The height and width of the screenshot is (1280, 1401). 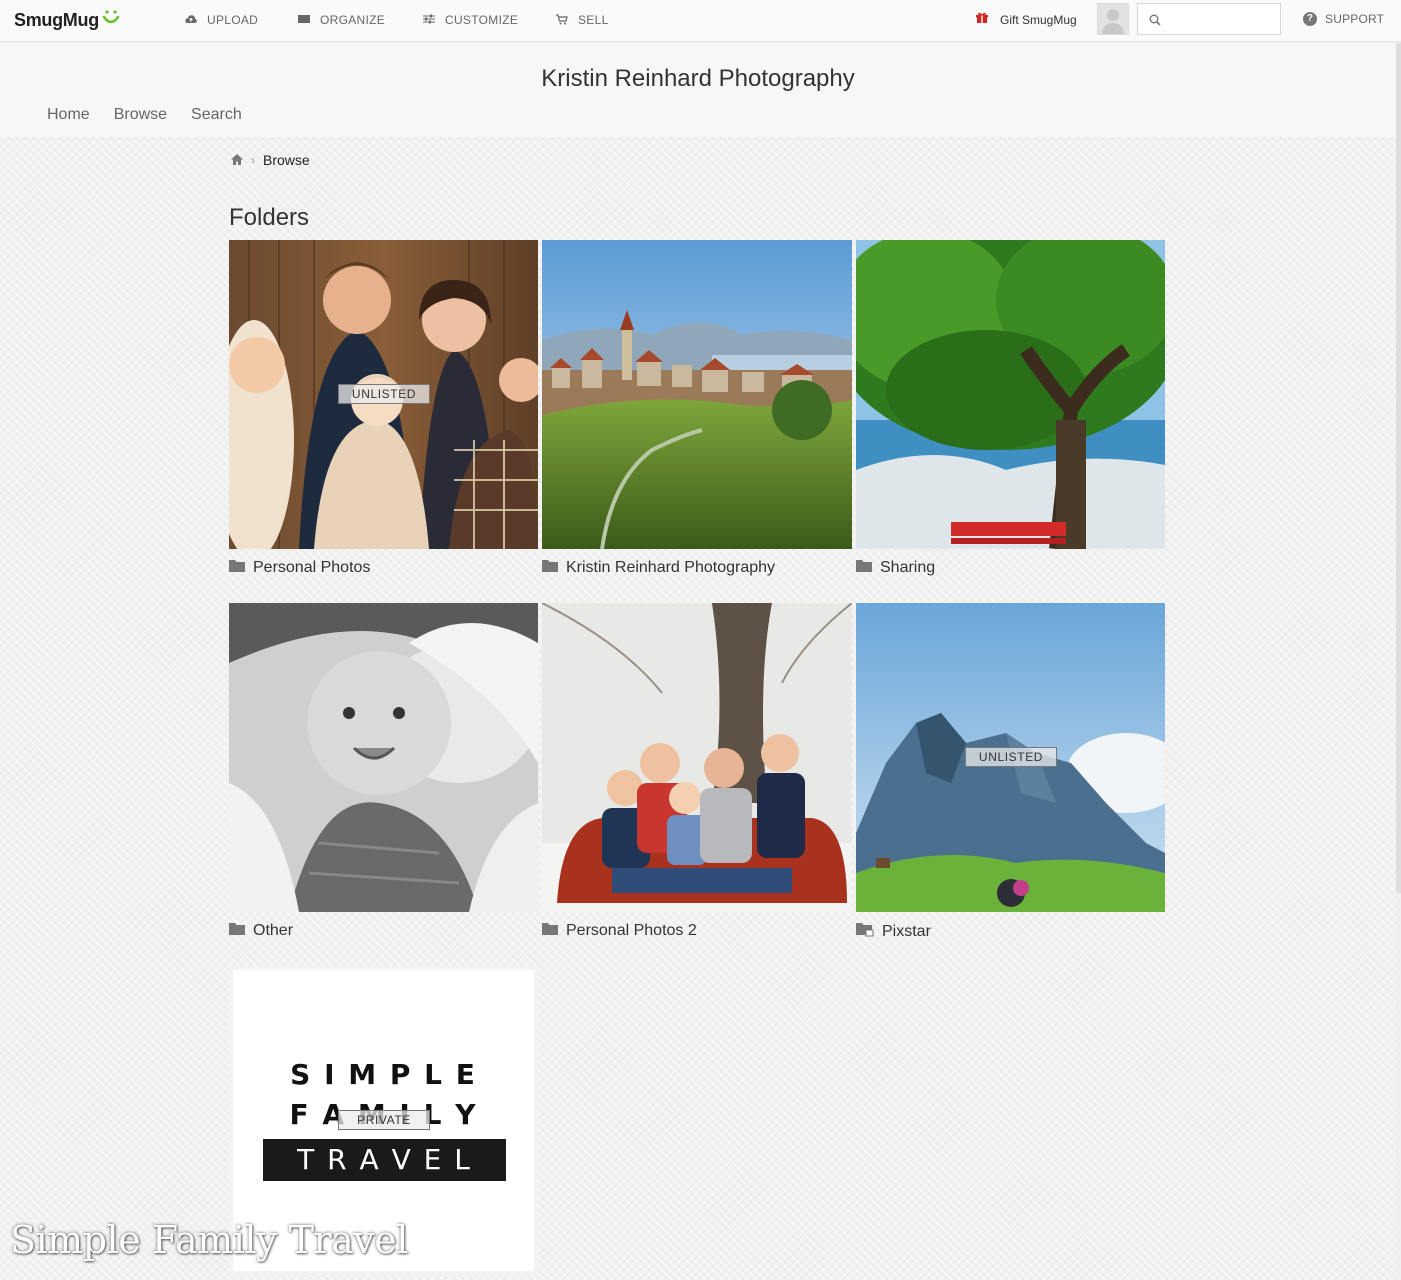 What do you see at coordinates (353, 20) in the screenshot?
I see `organize-label: ORGANIZE` at bounding box center [353, 20].